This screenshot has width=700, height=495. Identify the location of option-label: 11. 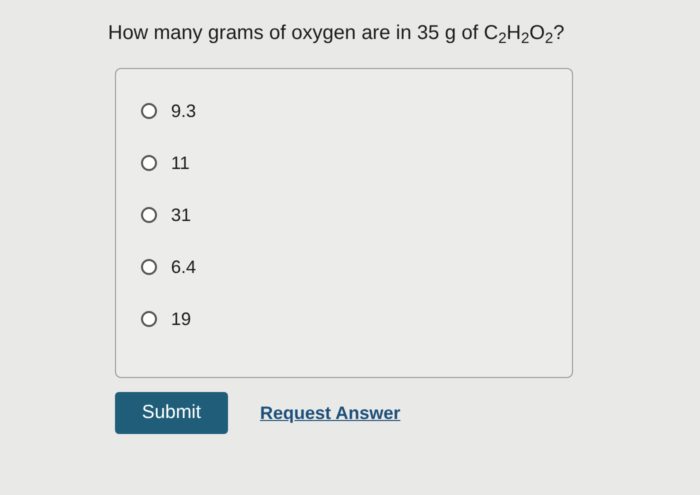
(180, 163).